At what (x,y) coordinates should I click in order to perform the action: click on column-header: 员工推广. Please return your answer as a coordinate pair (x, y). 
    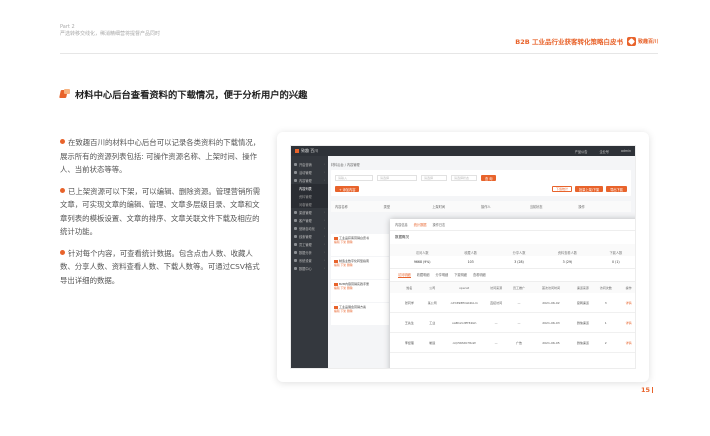
    Looking at the image, I should click on (518, 287).